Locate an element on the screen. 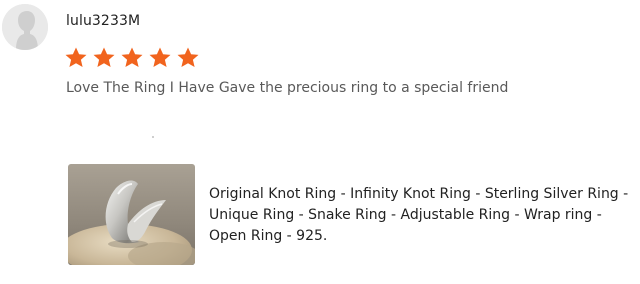 This screenshot has width=640, height=284. ring-product-image is located at coordinates (131, 214).